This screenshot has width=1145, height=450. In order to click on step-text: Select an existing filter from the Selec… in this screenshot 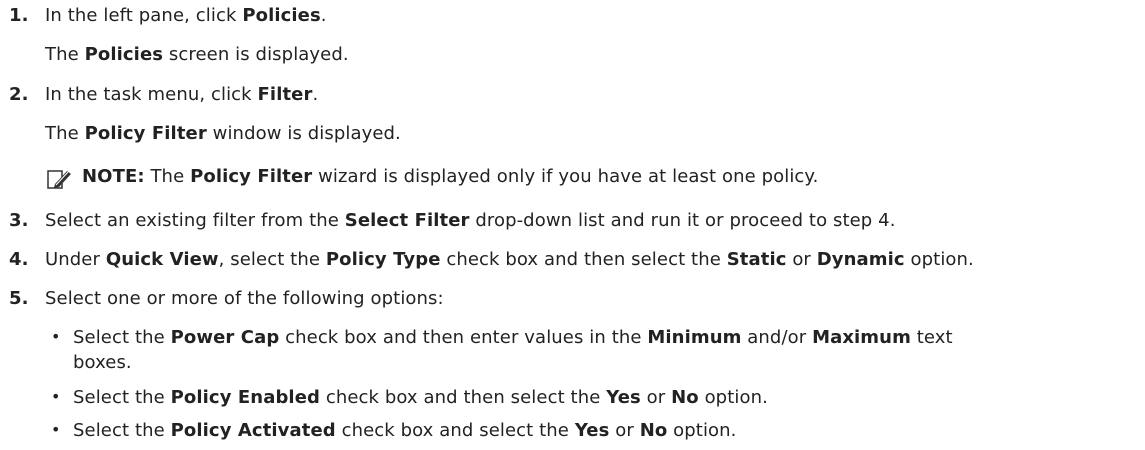, I will do `click(470, 220)`.